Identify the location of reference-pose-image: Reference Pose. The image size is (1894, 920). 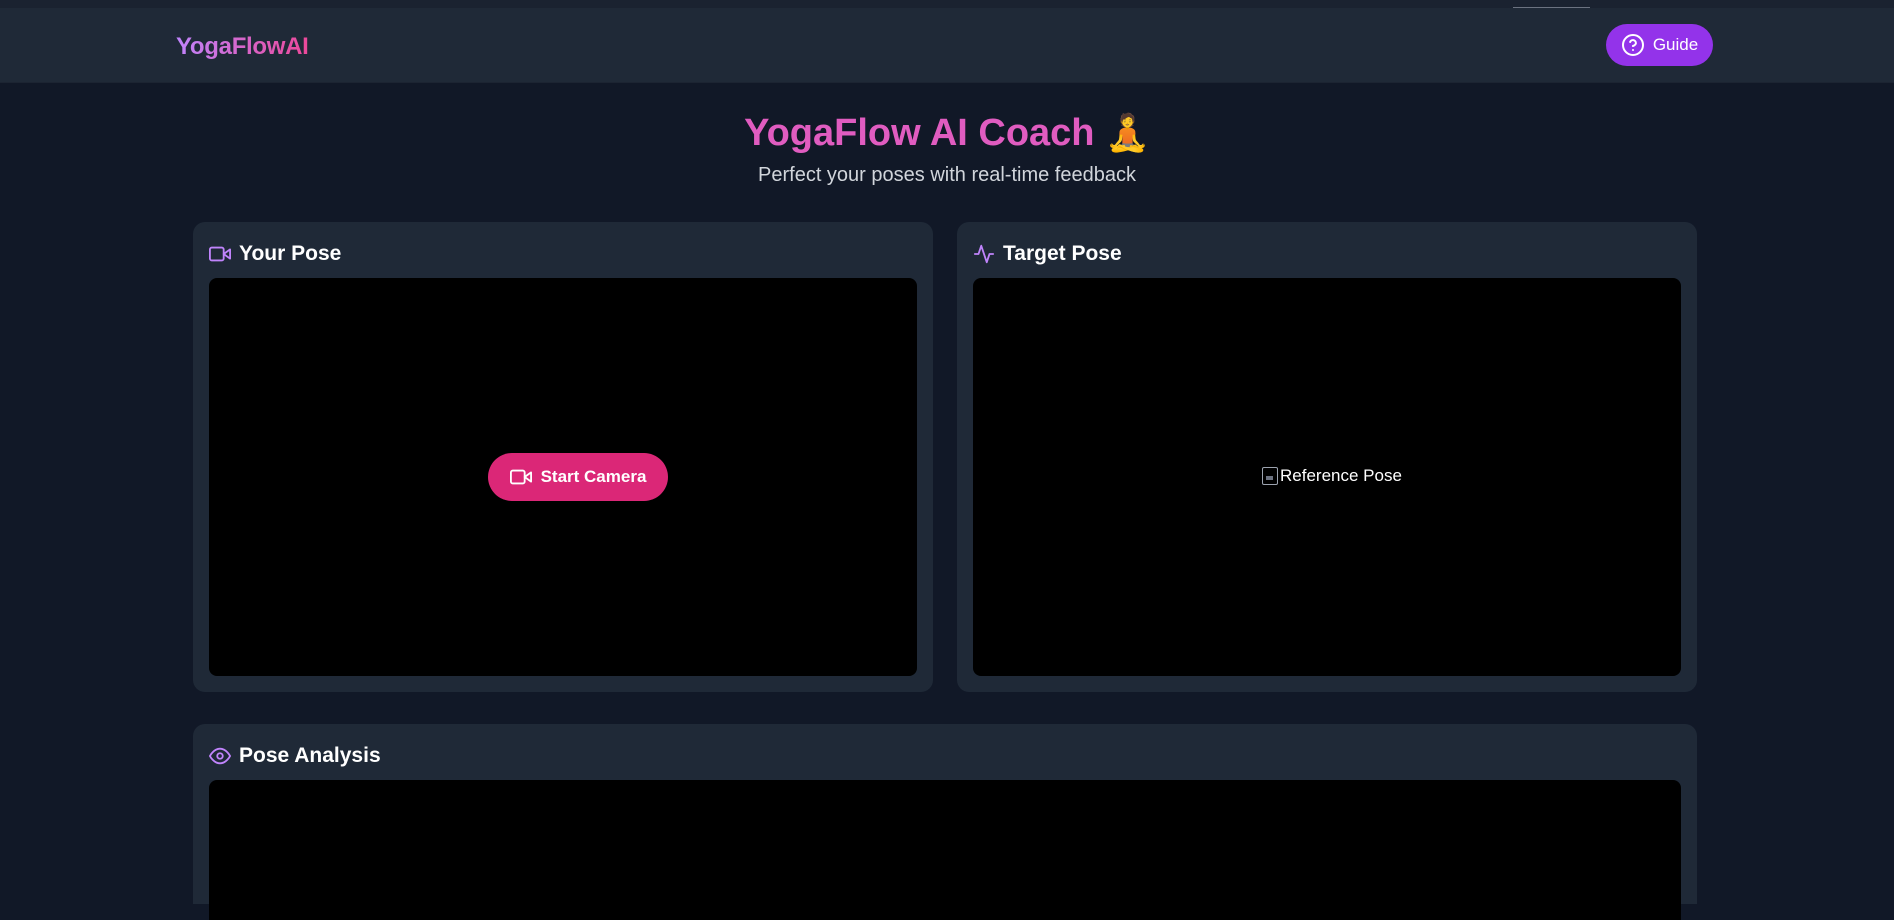
(1332, 476).